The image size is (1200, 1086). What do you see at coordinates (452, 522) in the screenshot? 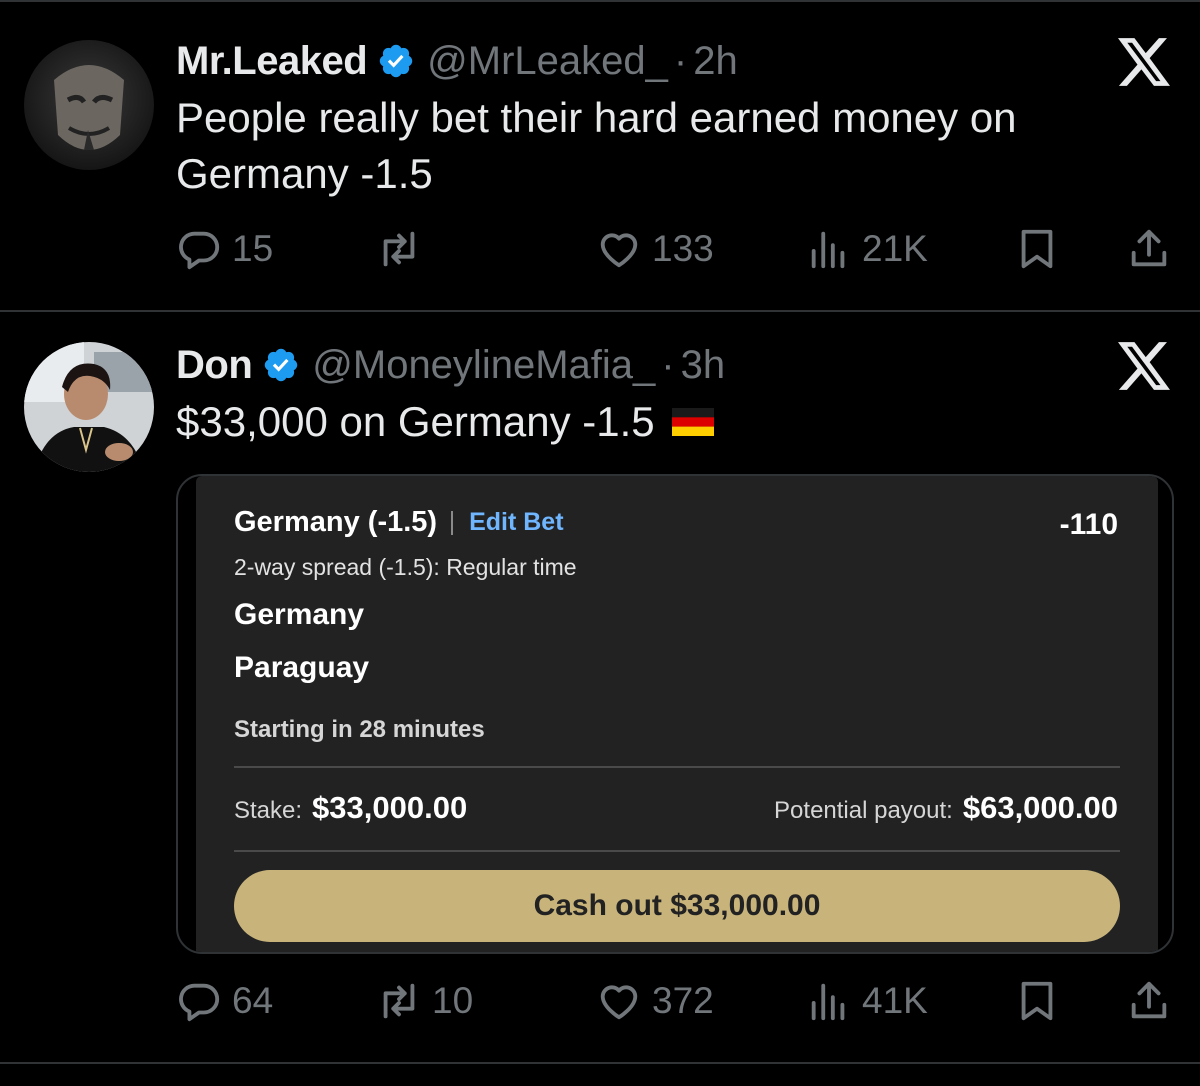
I see `title-separator` at bounding box center [452, 522].